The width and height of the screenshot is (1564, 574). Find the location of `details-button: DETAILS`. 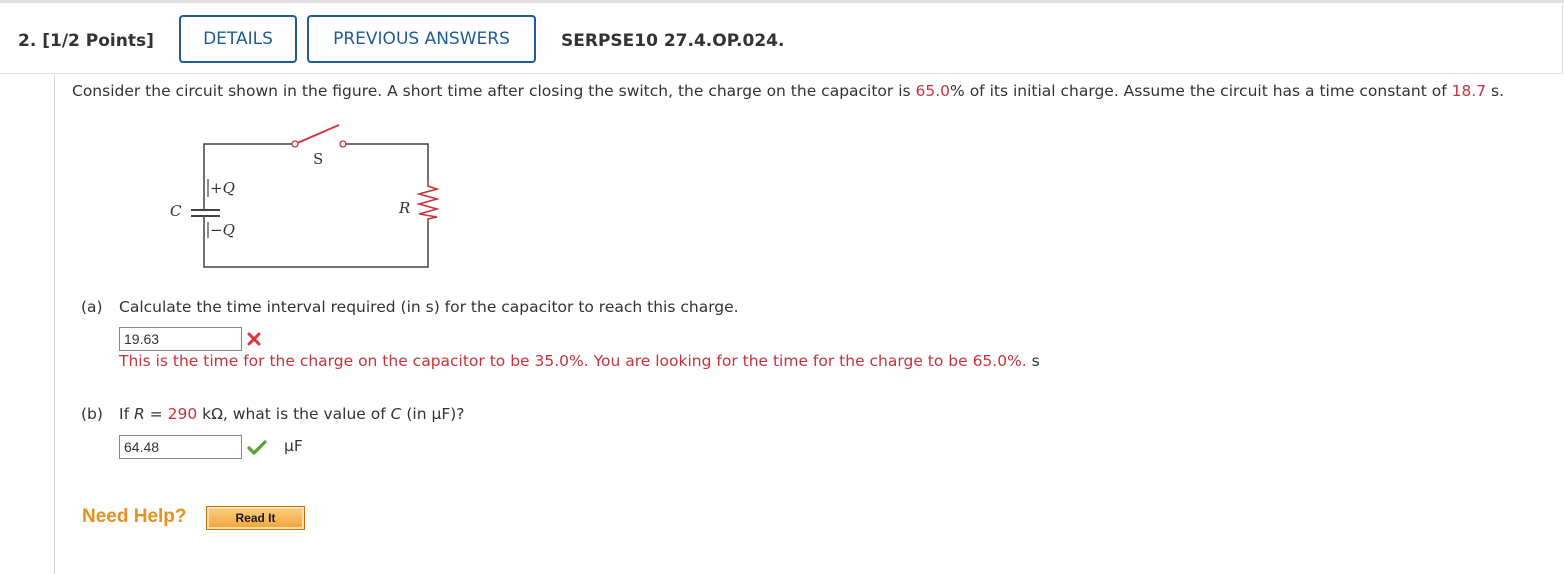

details-button: DETAILS is located at coordinates (238, 39).